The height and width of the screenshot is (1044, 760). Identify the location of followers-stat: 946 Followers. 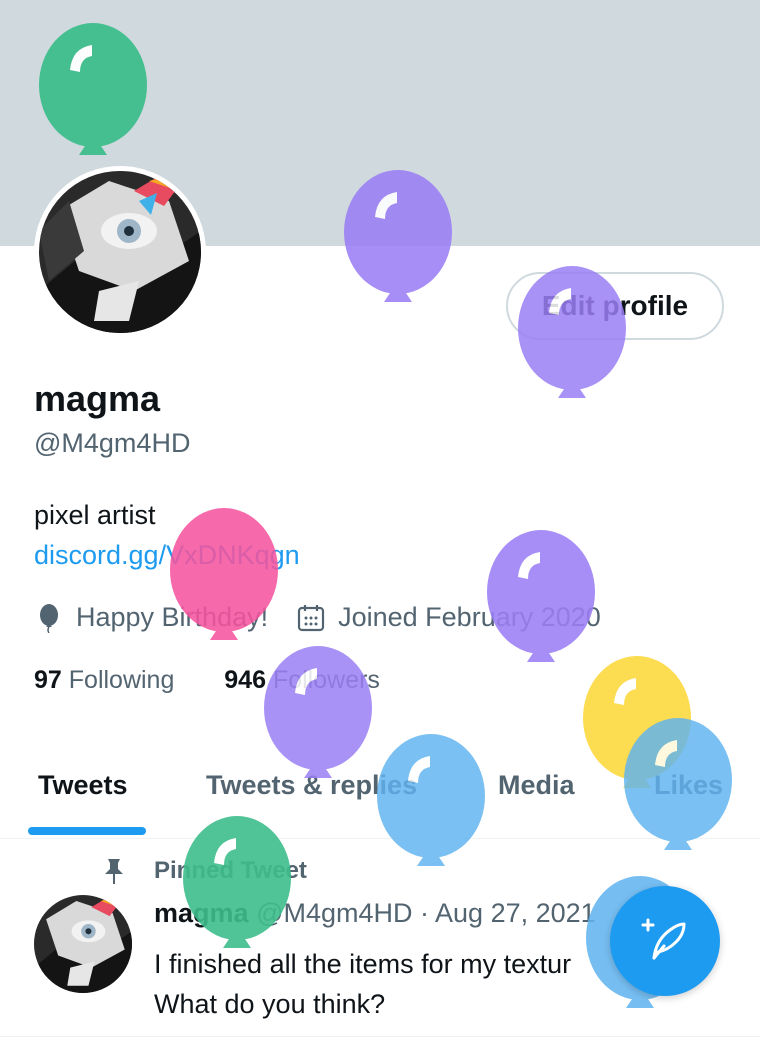
(302, 680).